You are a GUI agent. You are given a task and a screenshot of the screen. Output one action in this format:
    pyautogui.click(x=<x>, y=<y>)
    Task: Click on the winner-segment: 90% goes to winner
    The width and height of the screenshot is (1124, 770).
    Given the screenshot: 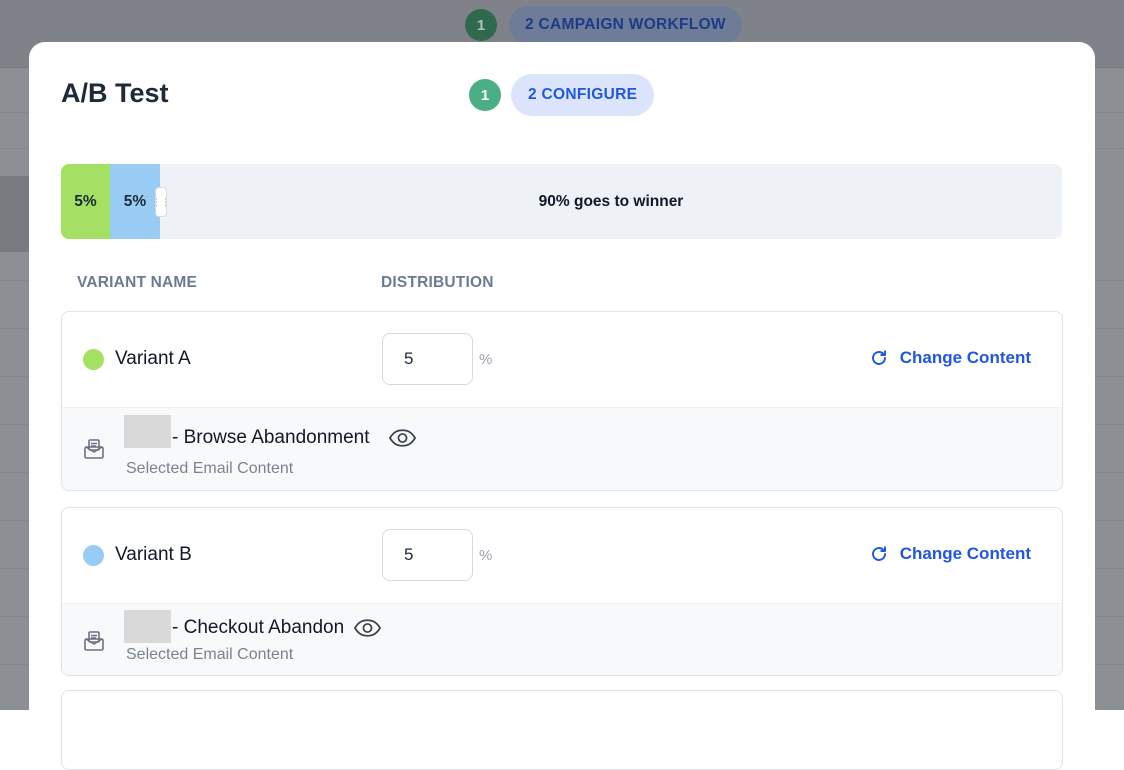 What is the action you would take?
    pyautogui.click(x=611, y=201)
    